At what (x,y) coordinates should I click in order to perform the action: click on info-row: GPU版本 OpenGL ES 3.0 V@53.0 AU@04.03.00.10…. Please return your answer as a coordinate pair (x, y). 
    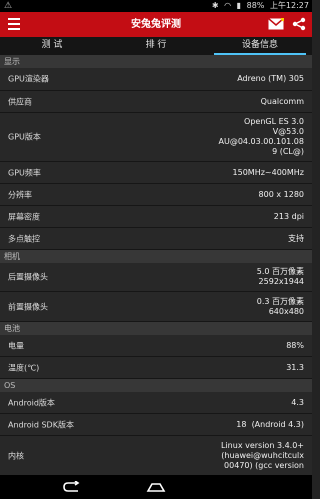
    Looking at the image, I should click on (156, 137).